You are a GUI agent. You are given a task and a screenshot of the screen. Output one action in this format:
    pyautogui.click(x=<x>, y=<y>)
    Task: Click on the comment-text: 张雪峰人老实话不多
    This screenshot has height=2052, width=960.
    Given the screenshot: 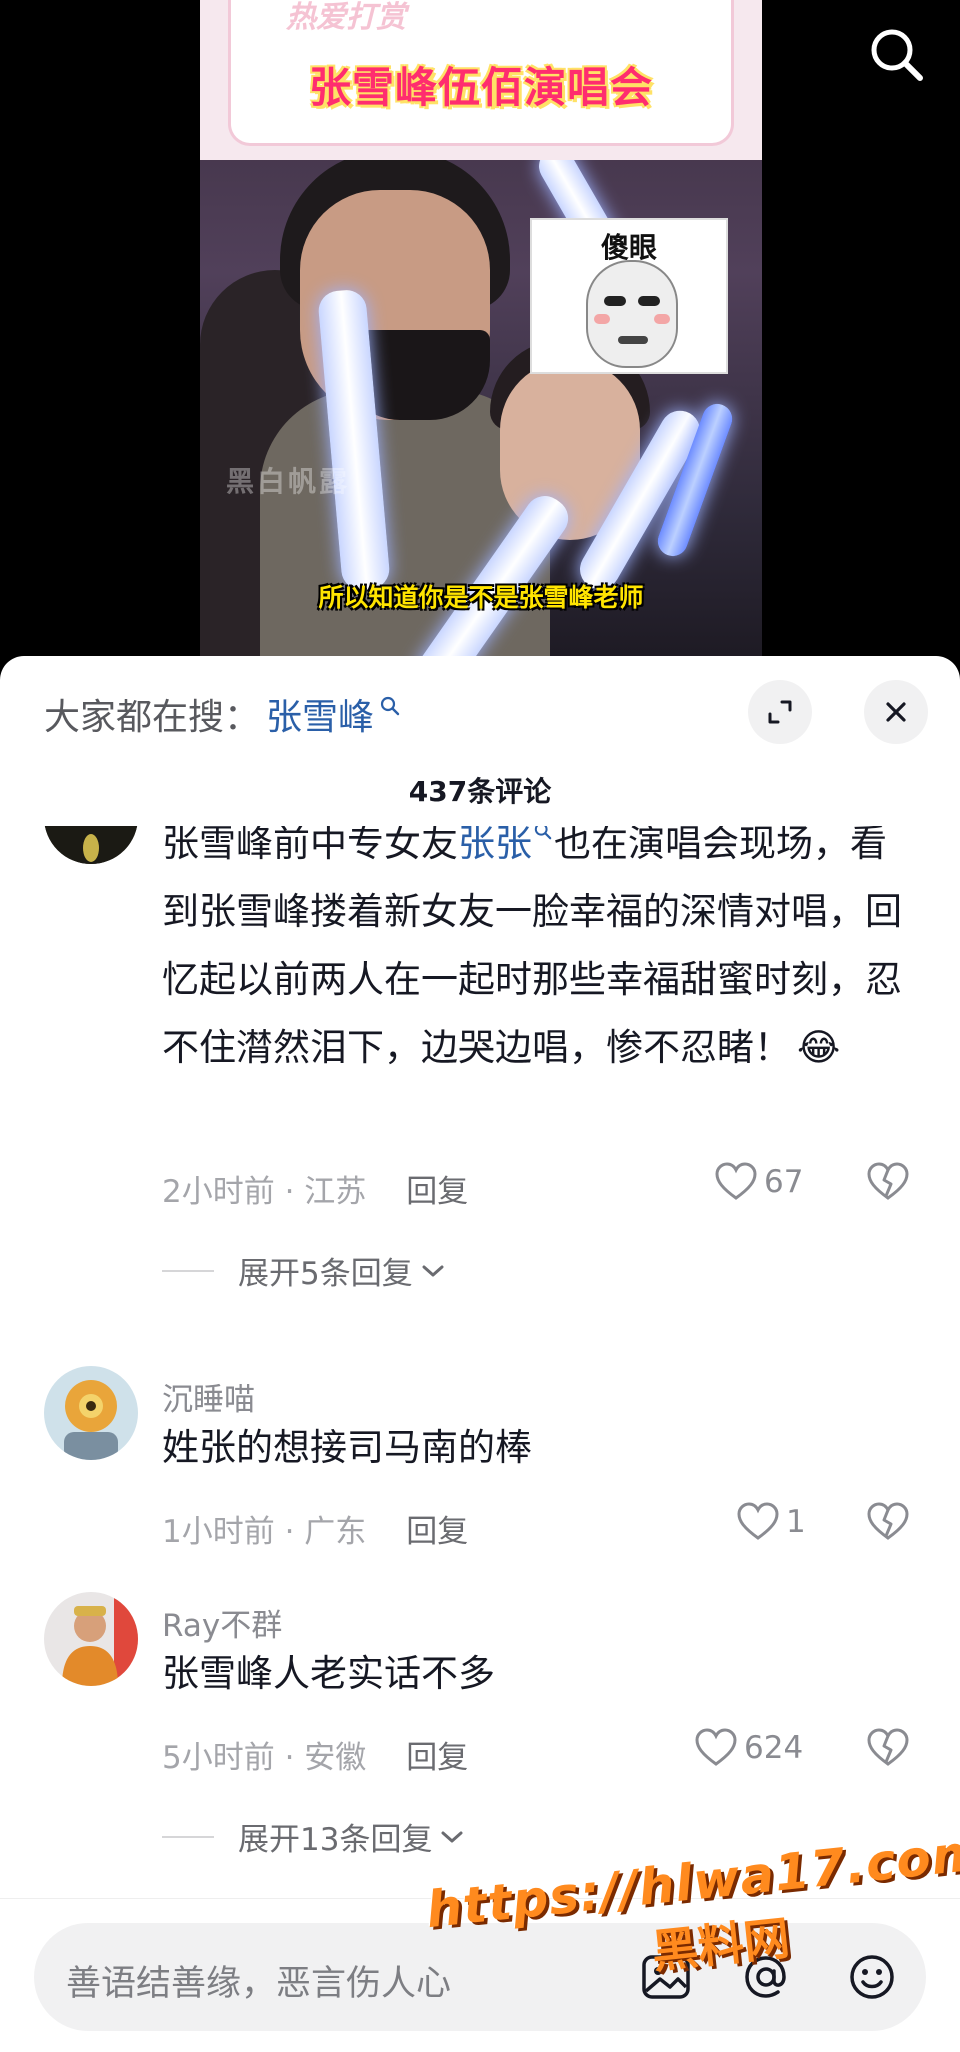 What is the action you would take?
    pyautogui.click(x=328, y=1673)
    